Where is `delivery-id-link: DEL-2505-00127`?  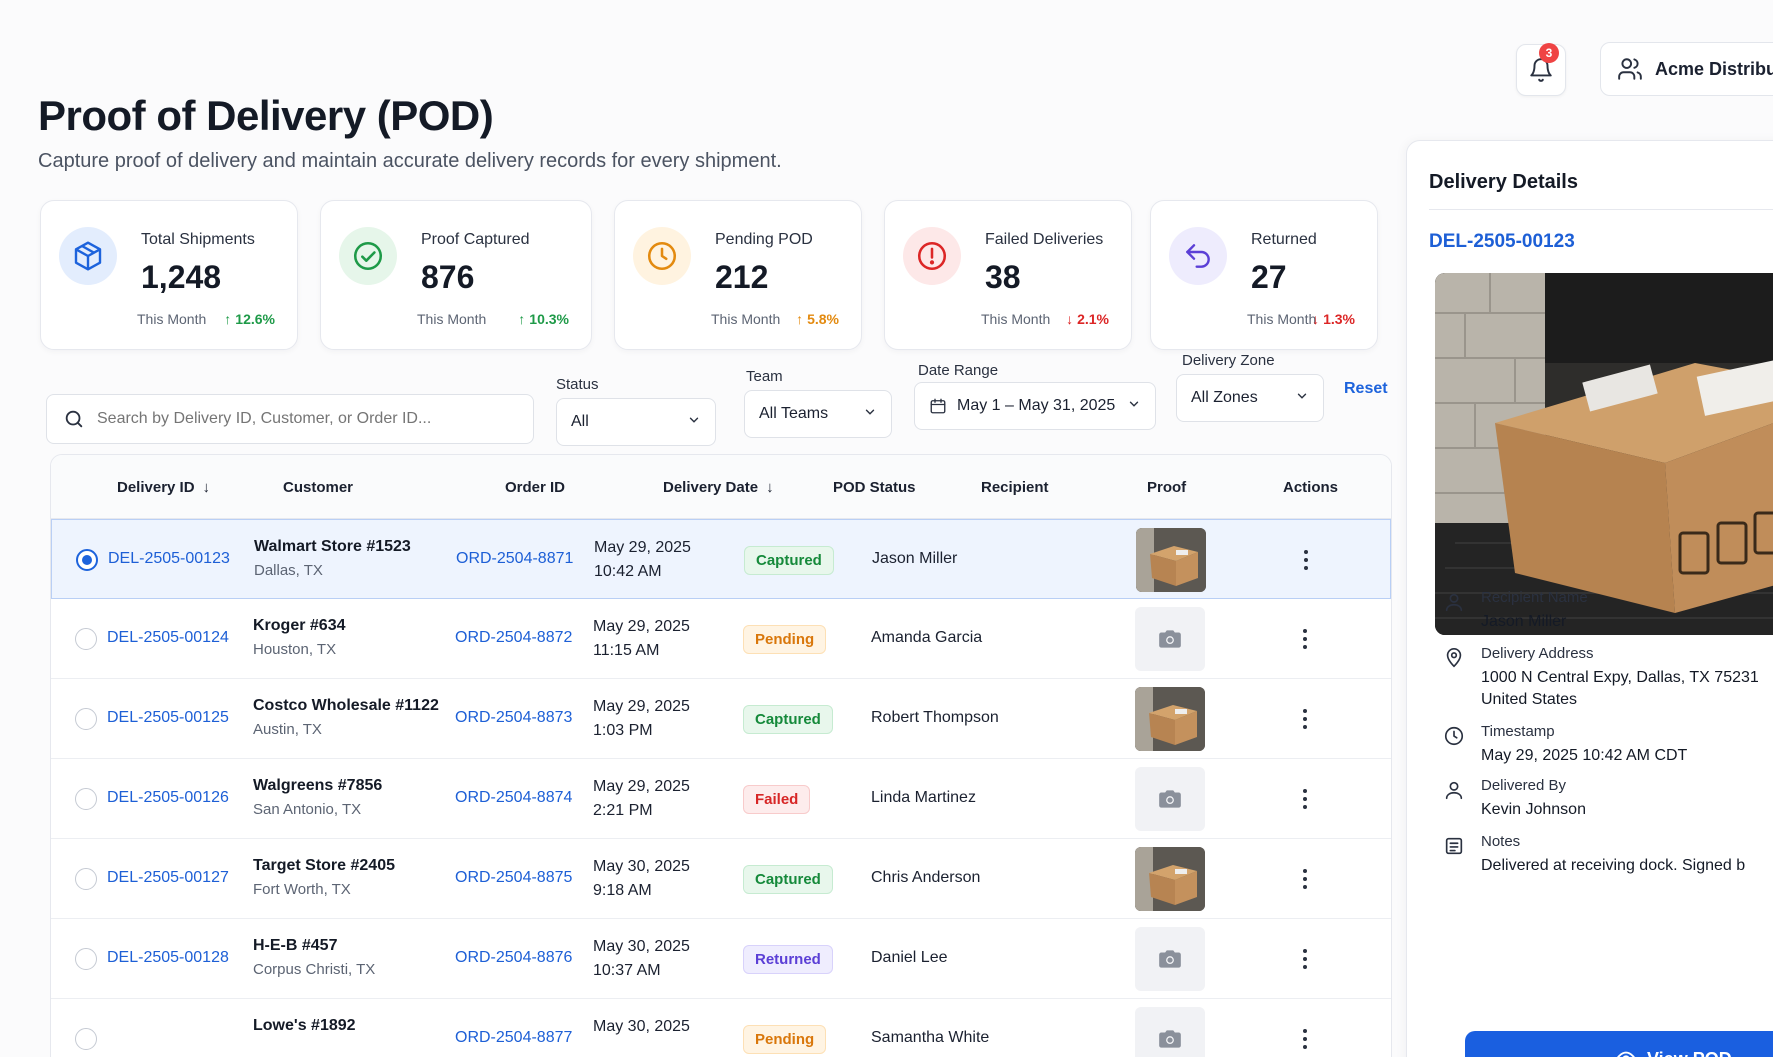 delivery-id-link: DEL-2505-00127 is located at coordinates (168, 878).